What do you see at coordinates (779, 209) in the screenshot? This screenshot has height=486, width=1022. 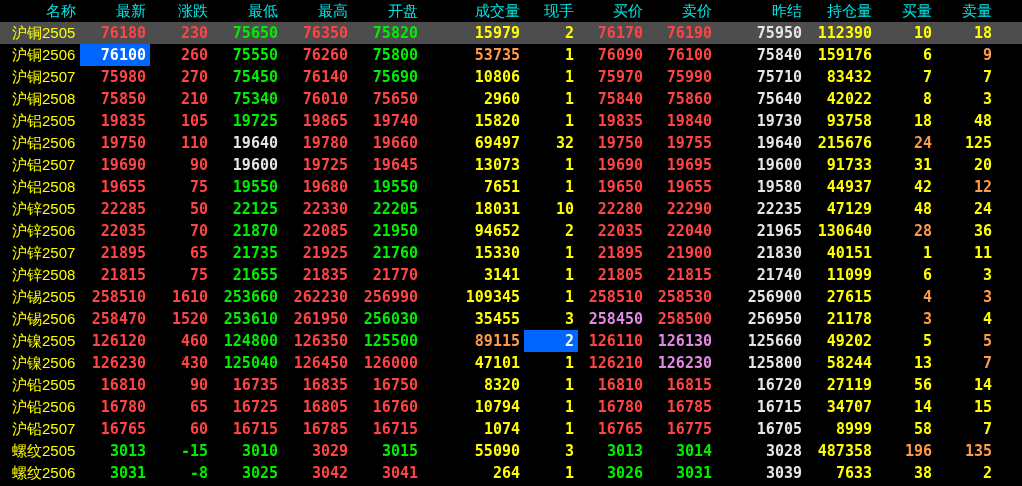 I see `table-cell: 22235` at bounding box center [779, 209].